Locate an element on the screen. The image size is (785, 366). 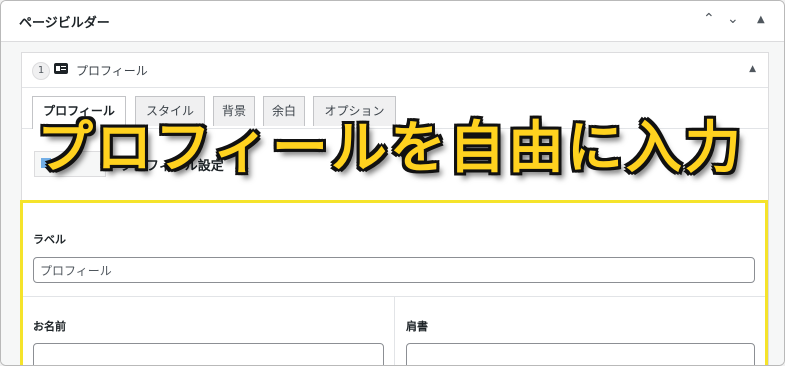
id-card-icon is located at coordinates (61, 68).